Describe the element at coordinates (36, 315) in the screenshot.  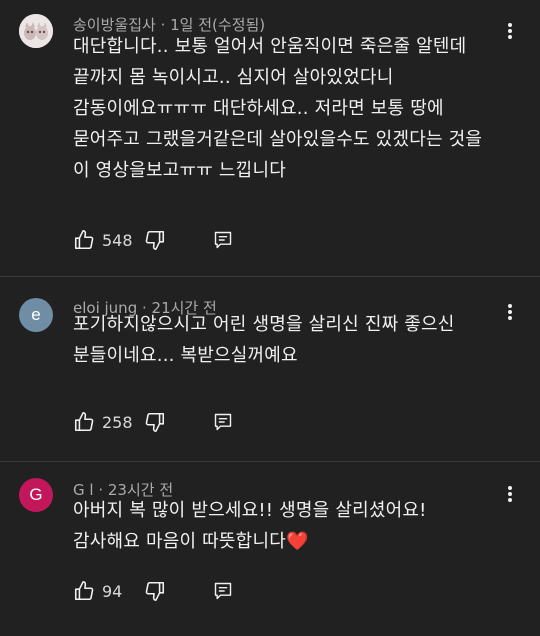
I see `avatar: e` at that location.